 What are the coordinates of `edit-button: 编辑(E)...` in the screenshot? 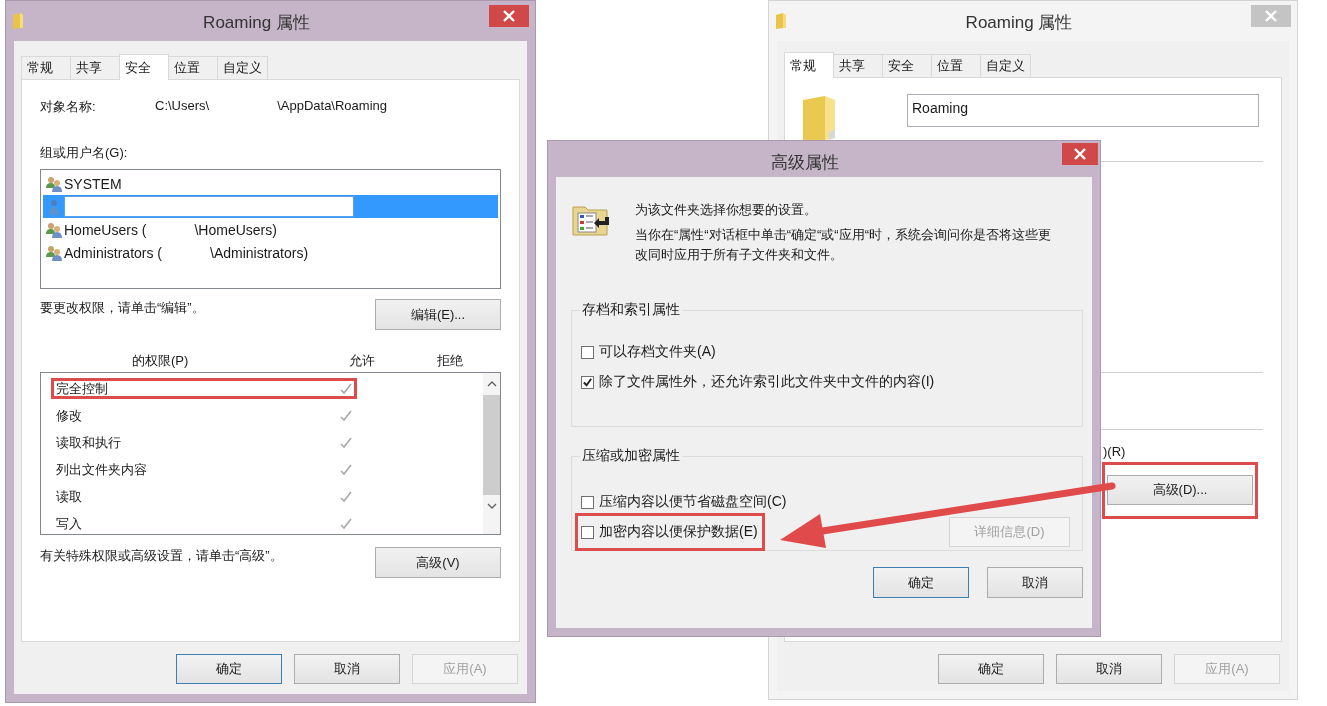 It's located at (438, 314).